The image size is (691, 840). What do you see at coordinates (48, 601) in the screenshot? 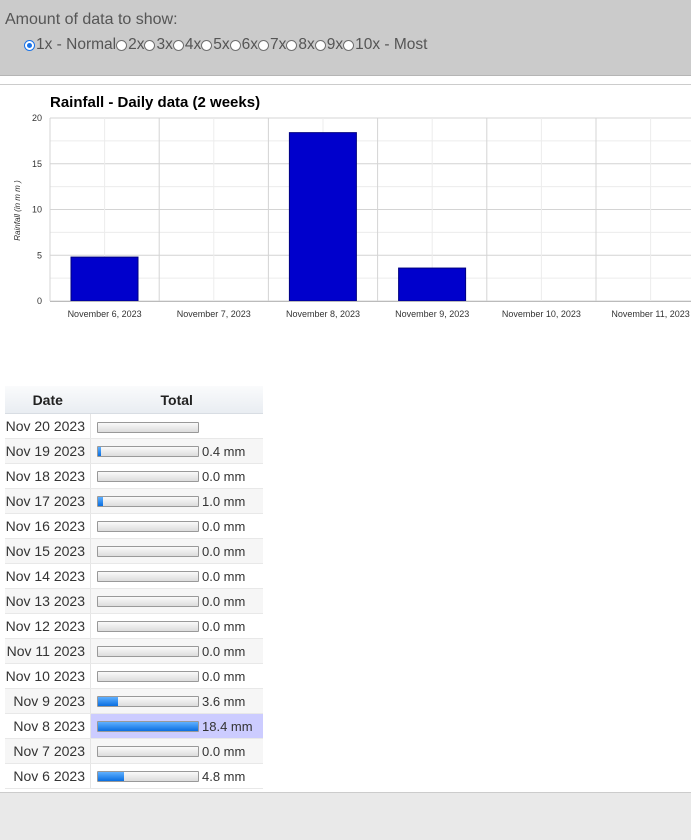
I see `date-cell: Nov 13 2023` at bounding box center [48, 601].